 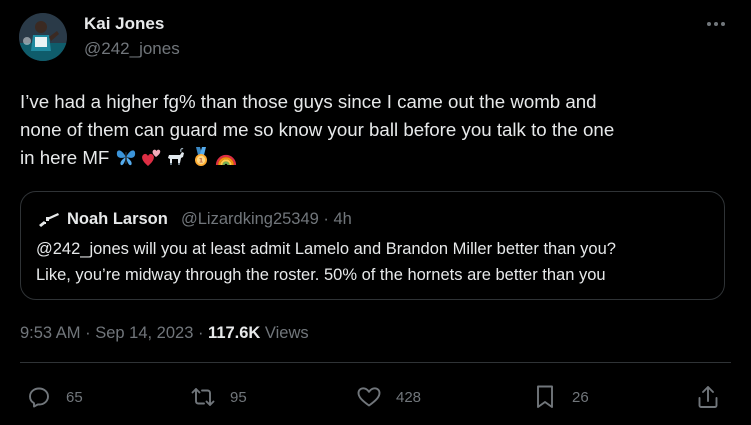 What do you see at coordinates (54, 397) in the screenshot?
I see `reply-button: 65` at bounding box center [54, 397].